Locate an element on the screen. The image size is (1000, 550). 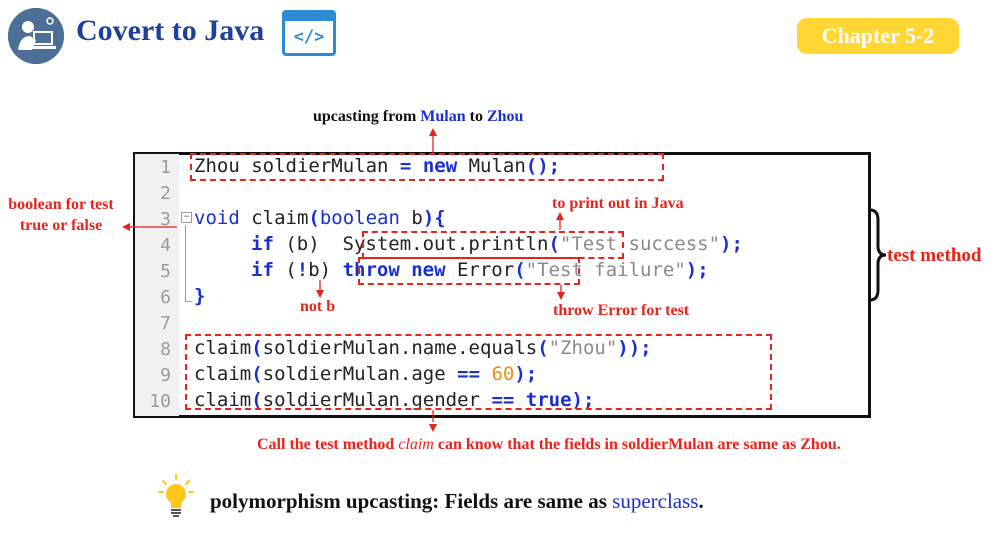
print-out-annotation: to print out in Java is located at coordinates (618, 203).